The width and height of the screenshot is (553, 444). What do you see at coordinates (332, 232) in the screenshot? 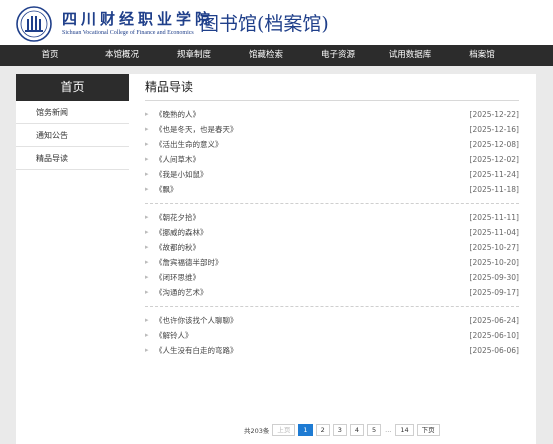
I see `list-item: ▸ 《挪威的森林》 [2025-11-04]` at bounding box center [332, 232].